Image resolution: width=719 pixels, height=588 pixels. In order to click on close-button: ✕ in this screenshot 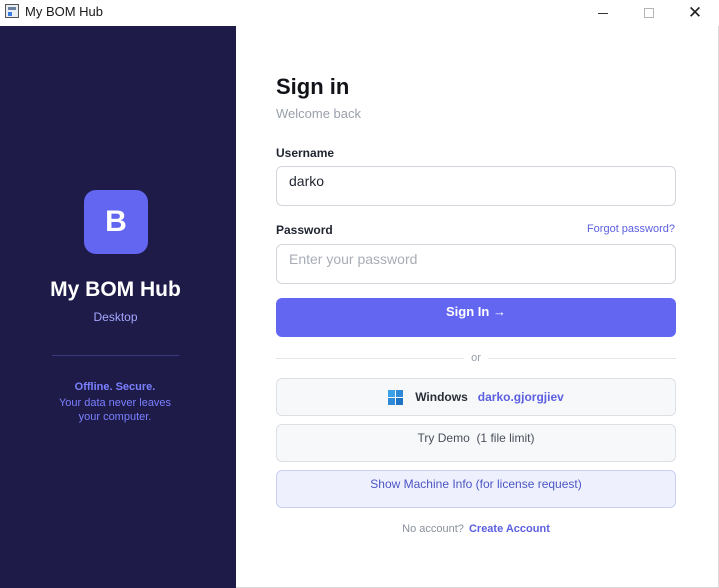, I will do `click(695, 13)`.